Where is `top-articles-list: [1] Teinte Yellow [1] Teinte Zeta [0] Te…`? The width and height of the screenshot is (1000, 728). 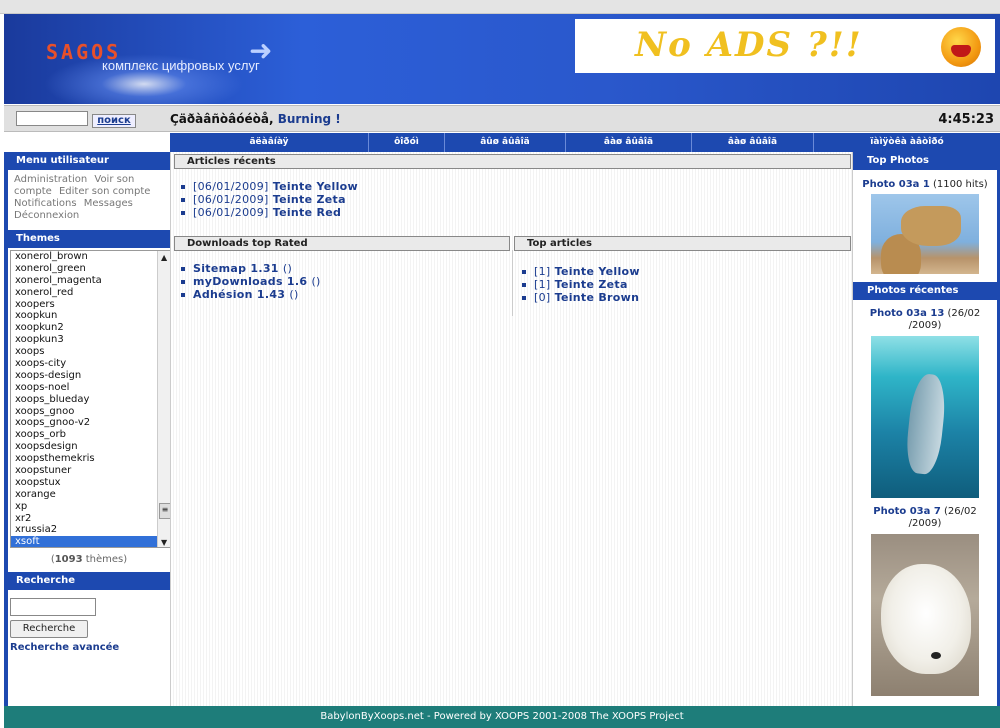
top-articles-list: [1] Teinte Yellow [1] Teinte Zeta [0] Te… is located at coordinates (580, 284).